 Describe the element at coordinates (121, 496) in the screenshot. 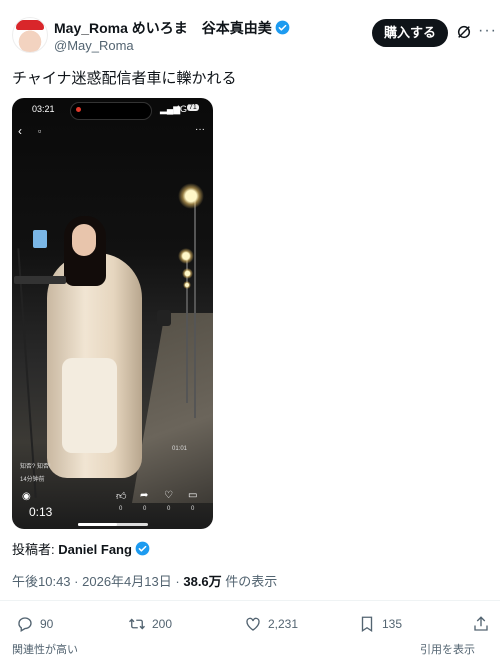

I see `thumb-up-icon: 👍︎` at that location.